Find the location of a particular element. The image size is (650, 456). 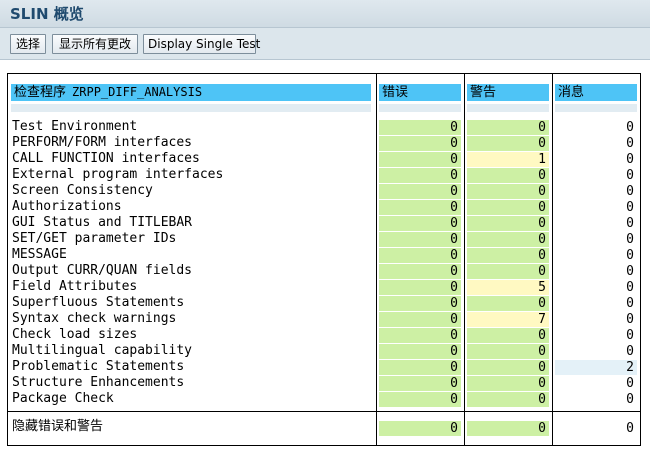

check-name: Output CURR/QUAN fields is located at coordinates (102, 271).